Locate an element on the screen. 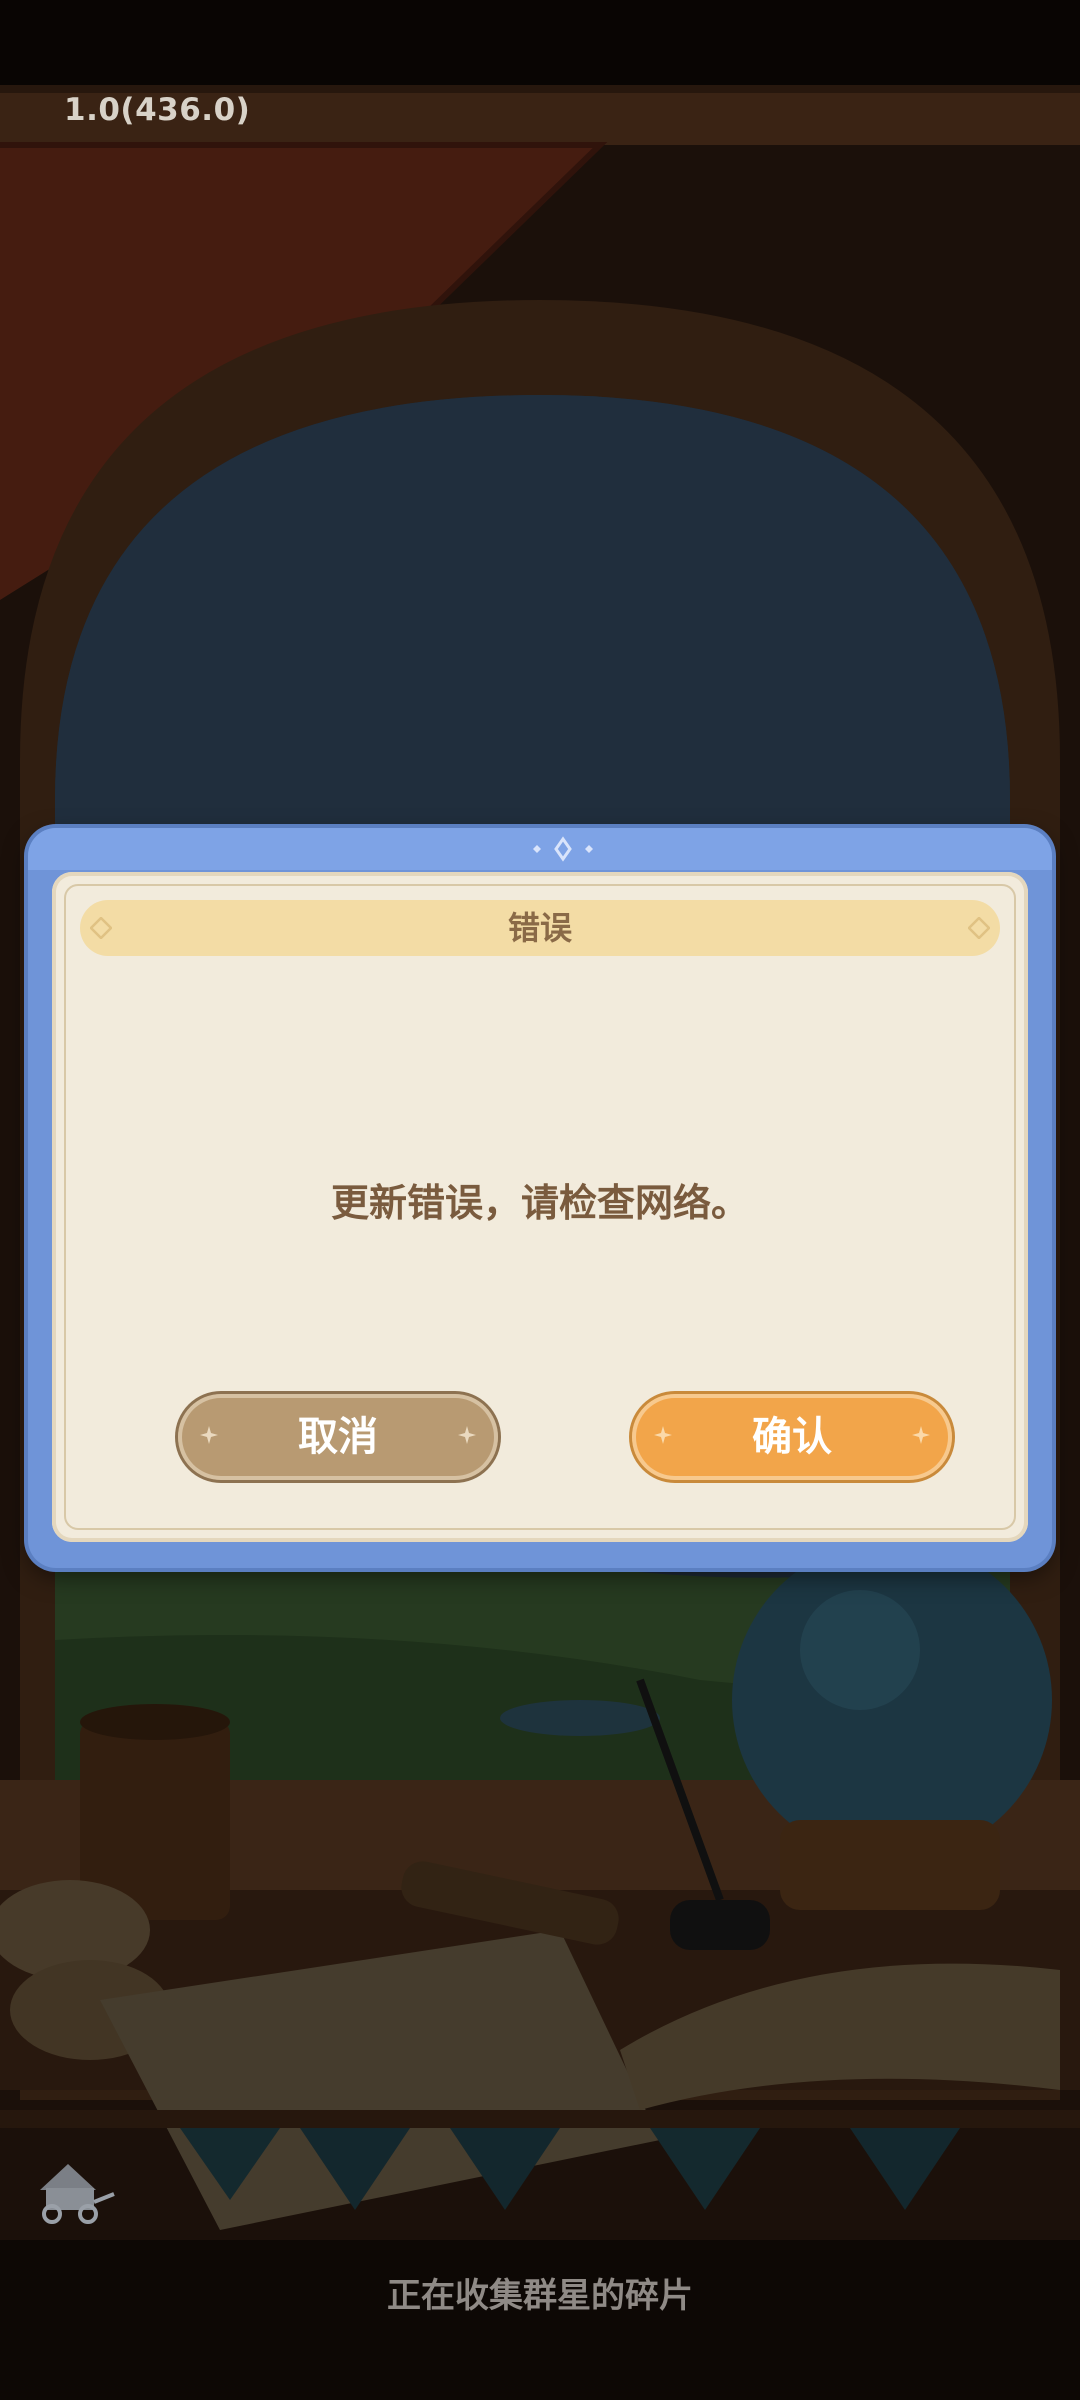 The height and width of the screenshot is (2400, 1080). loading-status-text: 正在收集群星的碎片 is located at coordinates (540, 2296).